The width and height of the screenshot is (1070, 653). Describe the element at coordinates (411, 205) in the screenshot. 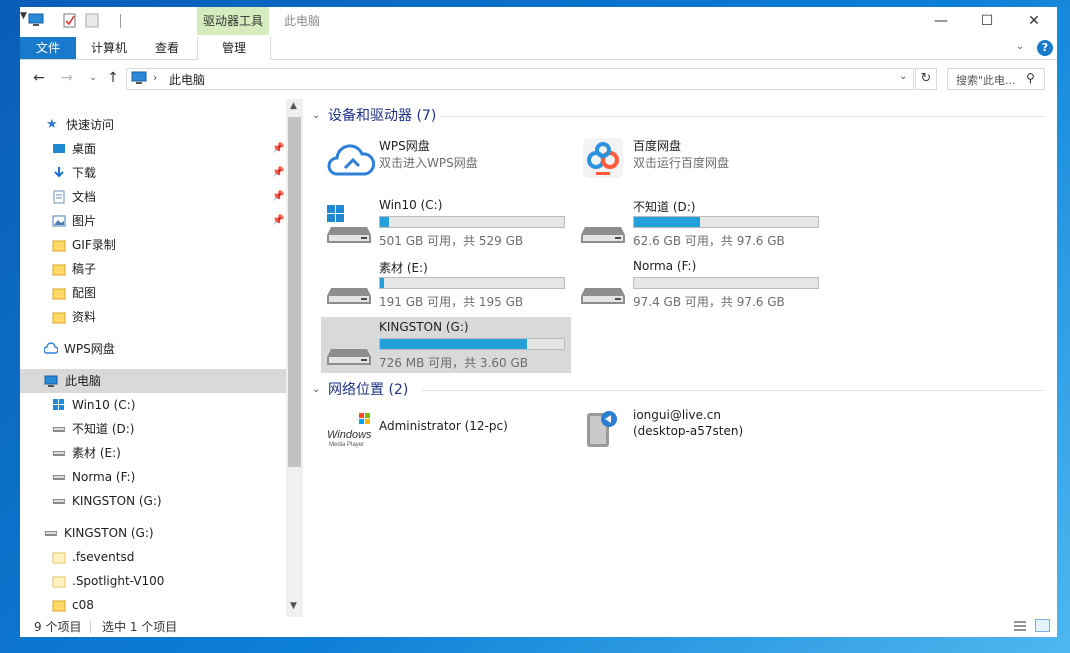

I see `drive-name: Win10 (C:)` at that location.